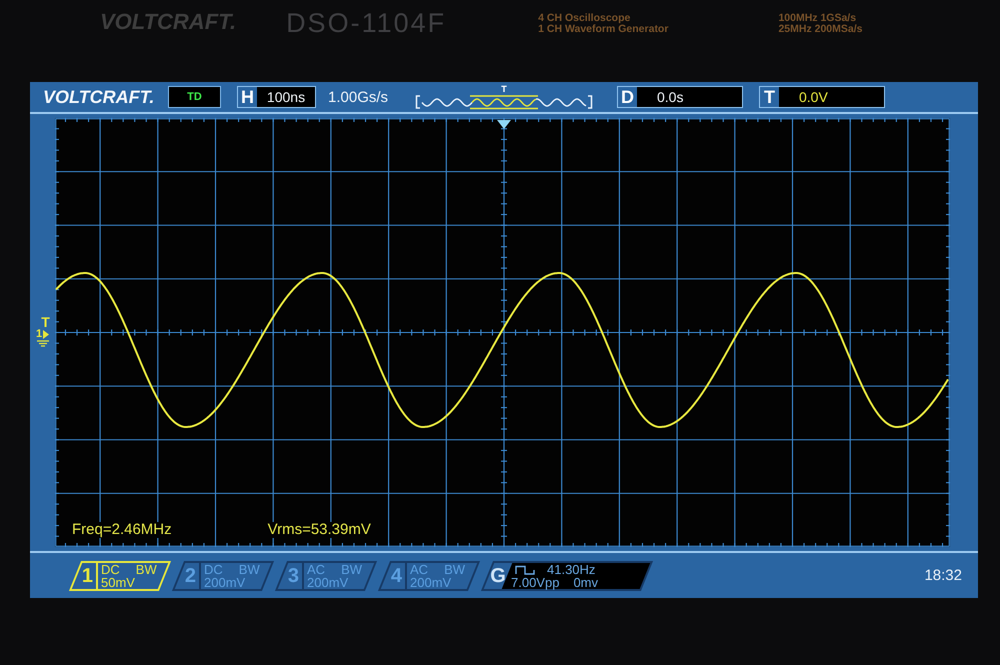  What do you see at coordinates (286, 97) in the screenshot?
I see `timebase-value: 100ns` at bounding box center [286, 97].